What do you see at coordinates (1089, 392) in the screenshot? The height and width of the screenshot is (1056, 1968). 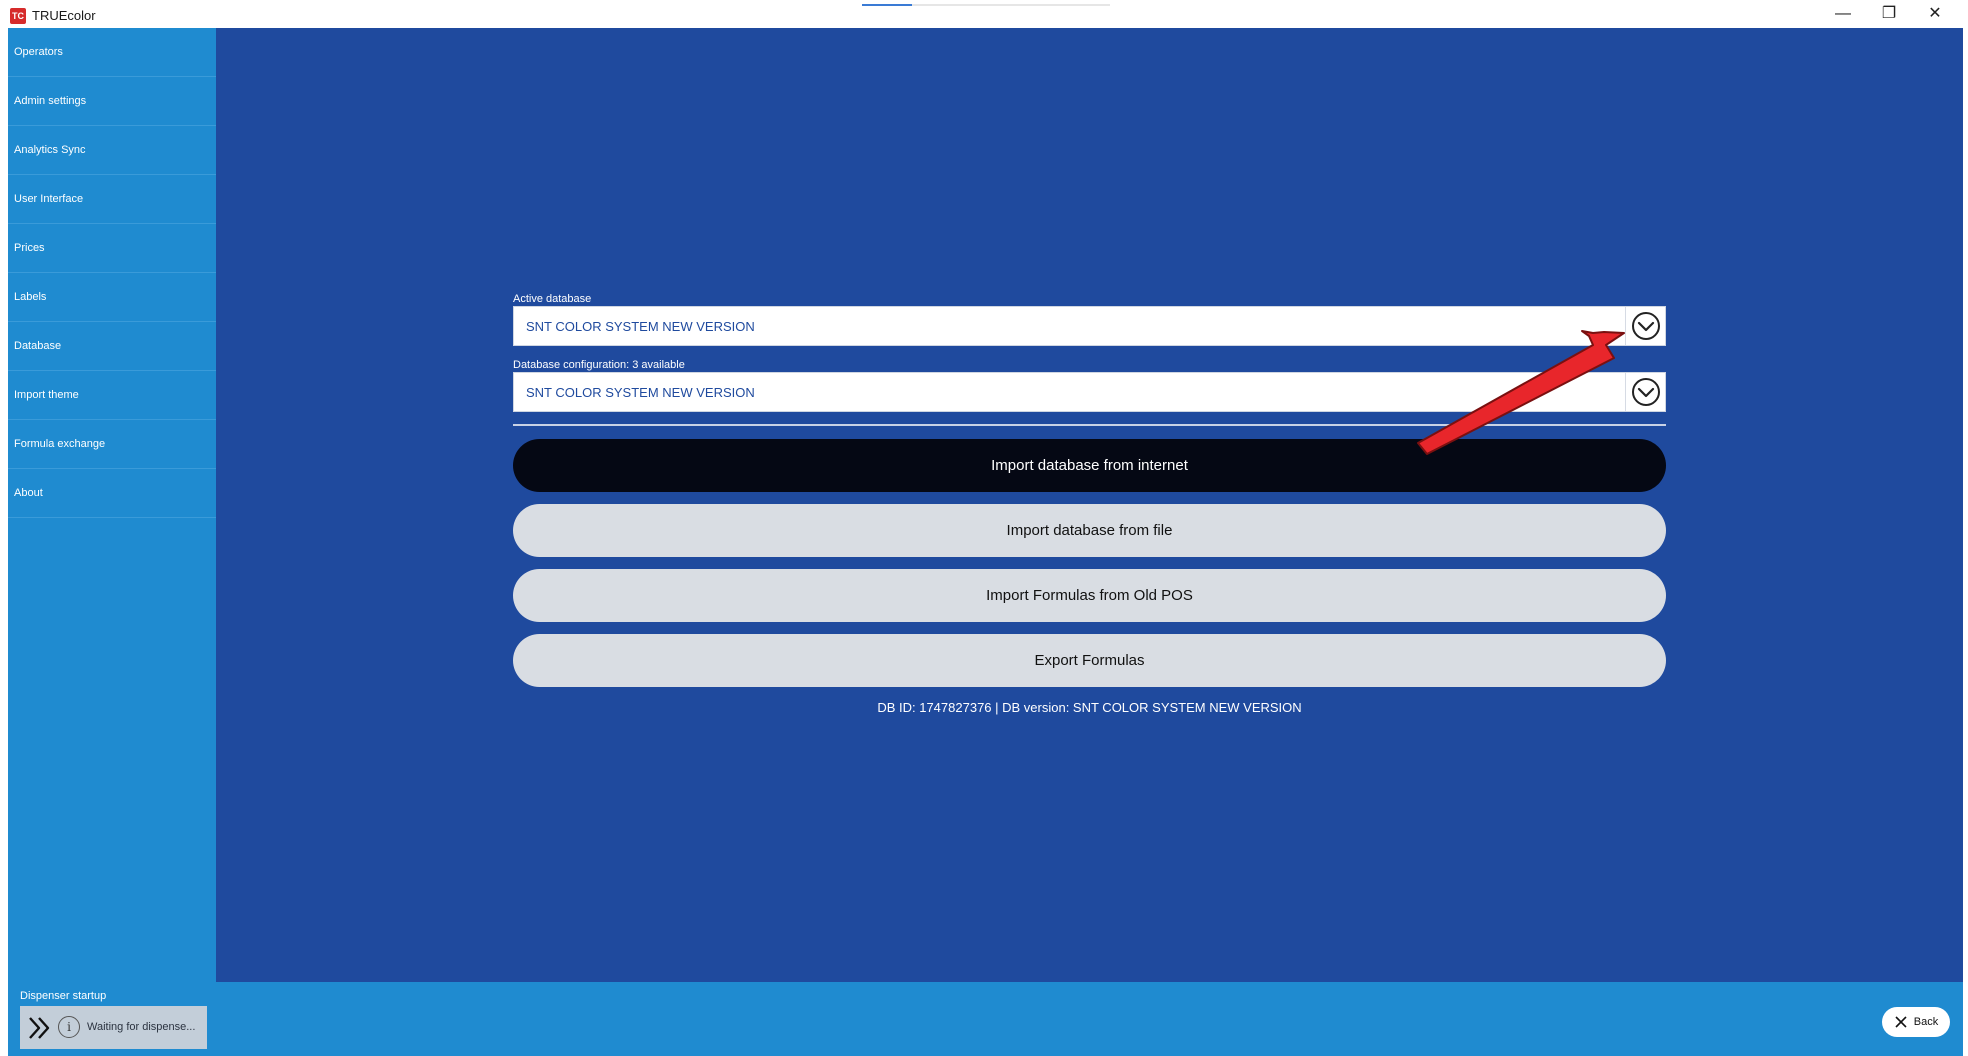 I see `database-configuration-select: SNT COLOR SYSTEM NEW VERSION` at bounding box center [1089, 392].